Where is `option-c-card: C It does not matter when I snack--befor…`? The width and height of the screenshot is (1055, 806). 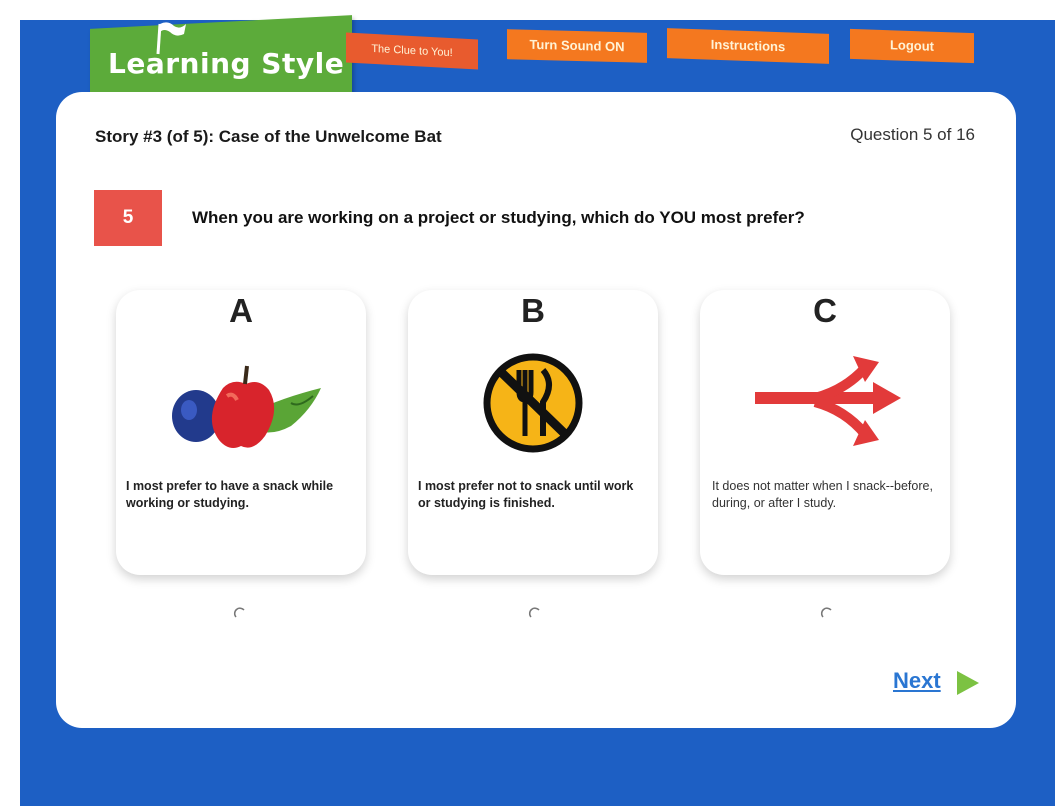 option-c-card: C It does not matter when I snack--befor… is located at coordinates (825, 432).